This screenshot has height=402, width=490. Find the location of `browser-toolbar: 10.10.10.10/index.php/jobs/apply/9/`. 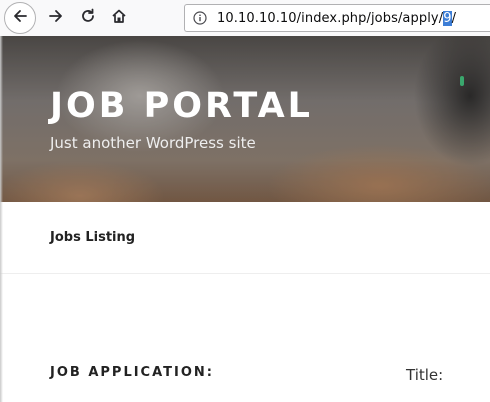

browser-toolbar: 10.10.10.10/index.php/jobs/apply/9/ is located at coordinates (245, 18).